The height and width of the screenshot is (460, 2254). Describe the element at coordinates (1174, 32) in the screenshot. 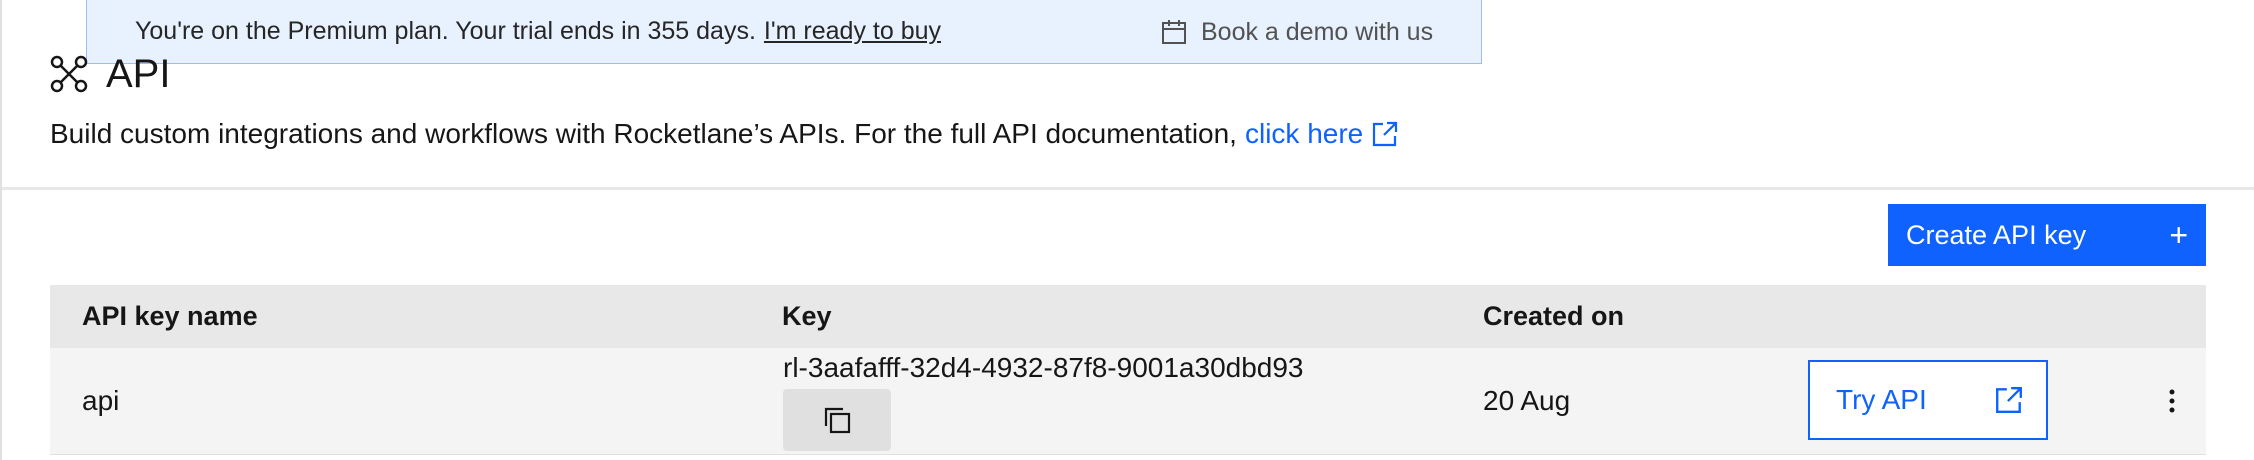

I see `calendar-icon` at that location.